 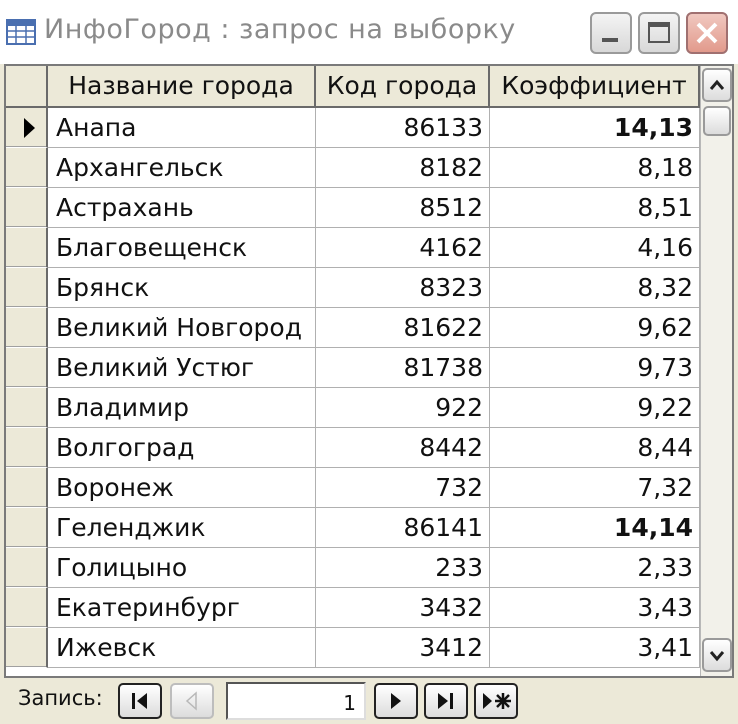 I want to click on scroll-thumb, so click(x=717, y=121).